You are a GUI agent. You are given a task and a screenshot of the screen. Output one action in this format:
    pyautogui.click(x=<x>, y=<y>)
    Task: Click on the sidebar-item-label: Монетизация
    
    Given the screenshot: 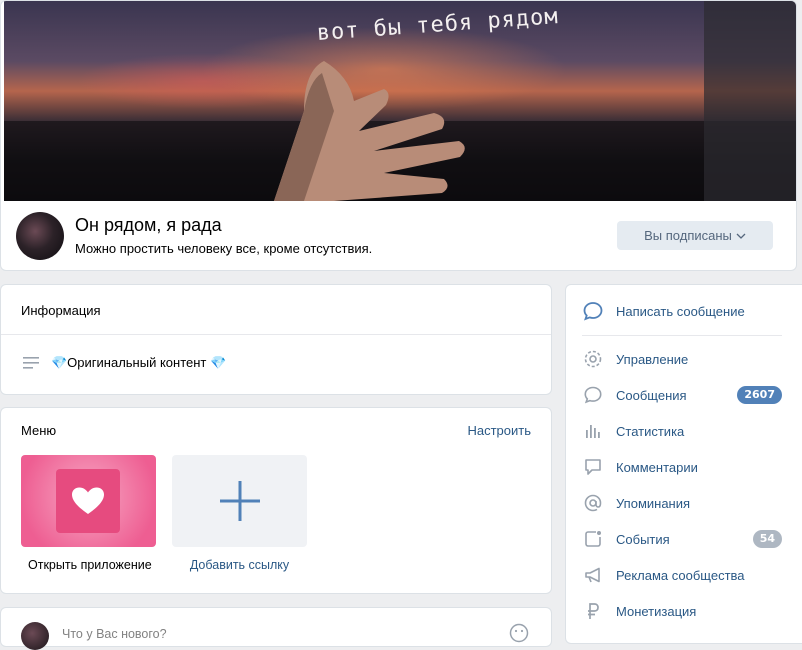 What is the action you would take?
    pyautogui.click(x=656, y=611)
    